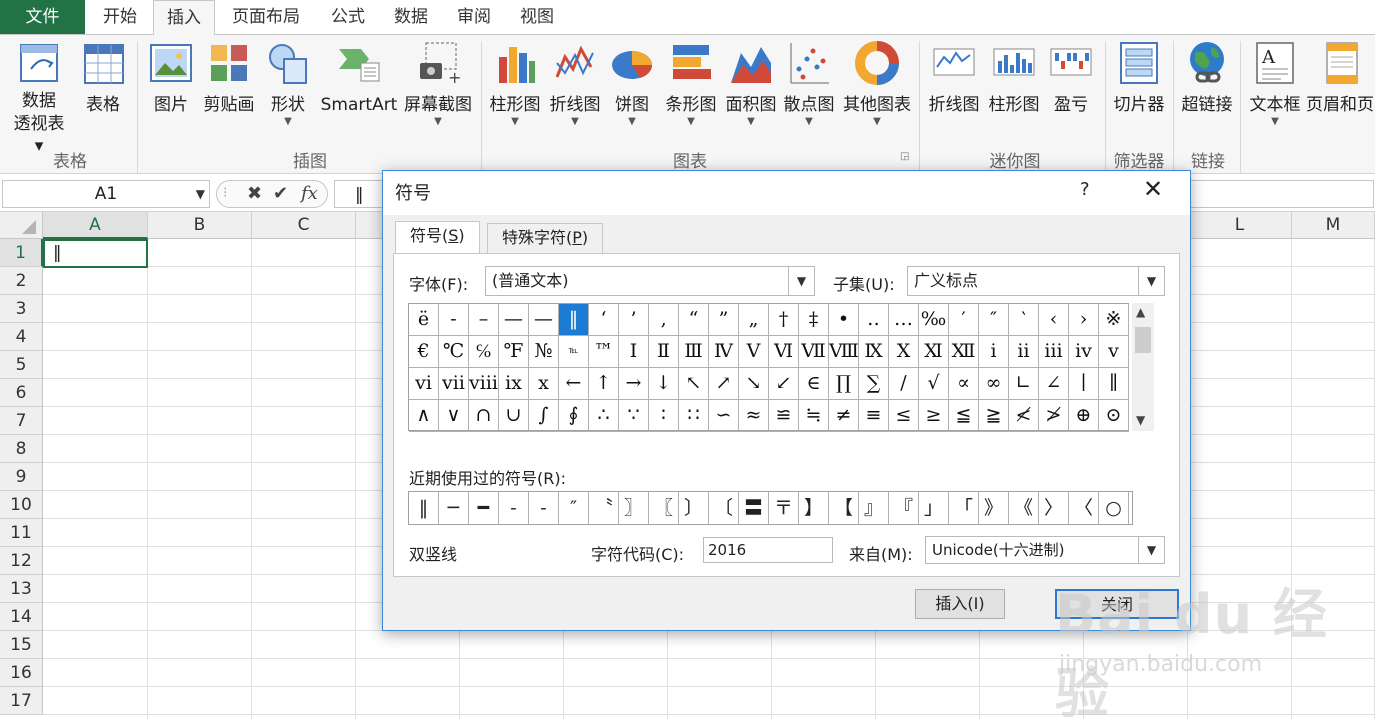  I want to click on tab-page-layout: 页面布局, so click(266, 17).